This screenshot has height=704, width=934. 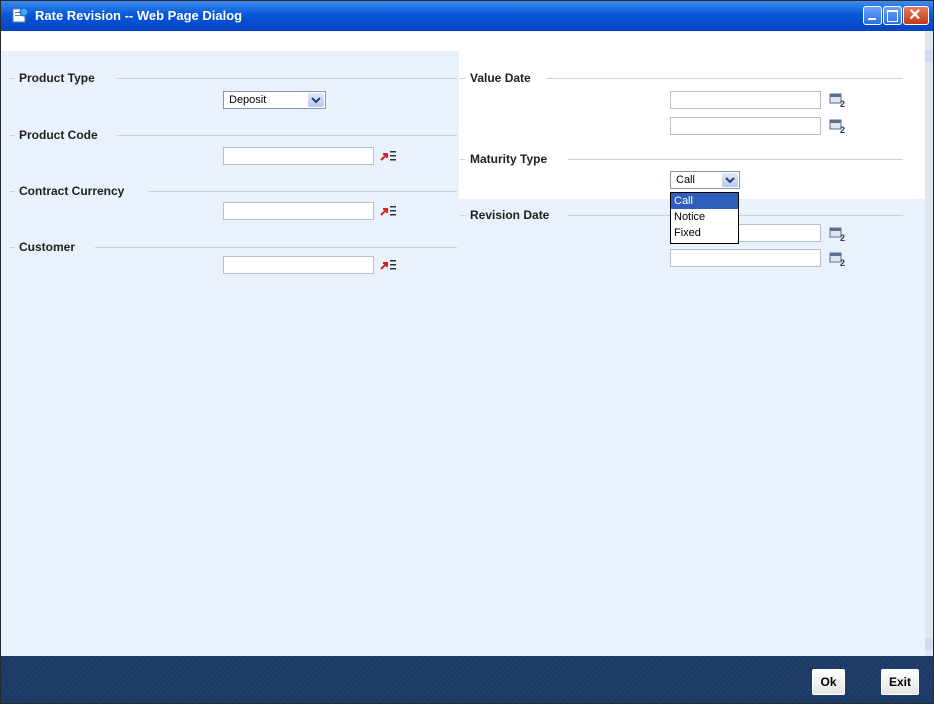 What do you see at coordinates (745, 100) in the screenshot?
I see `value-date-from-input` at bounding box center [745, 100].